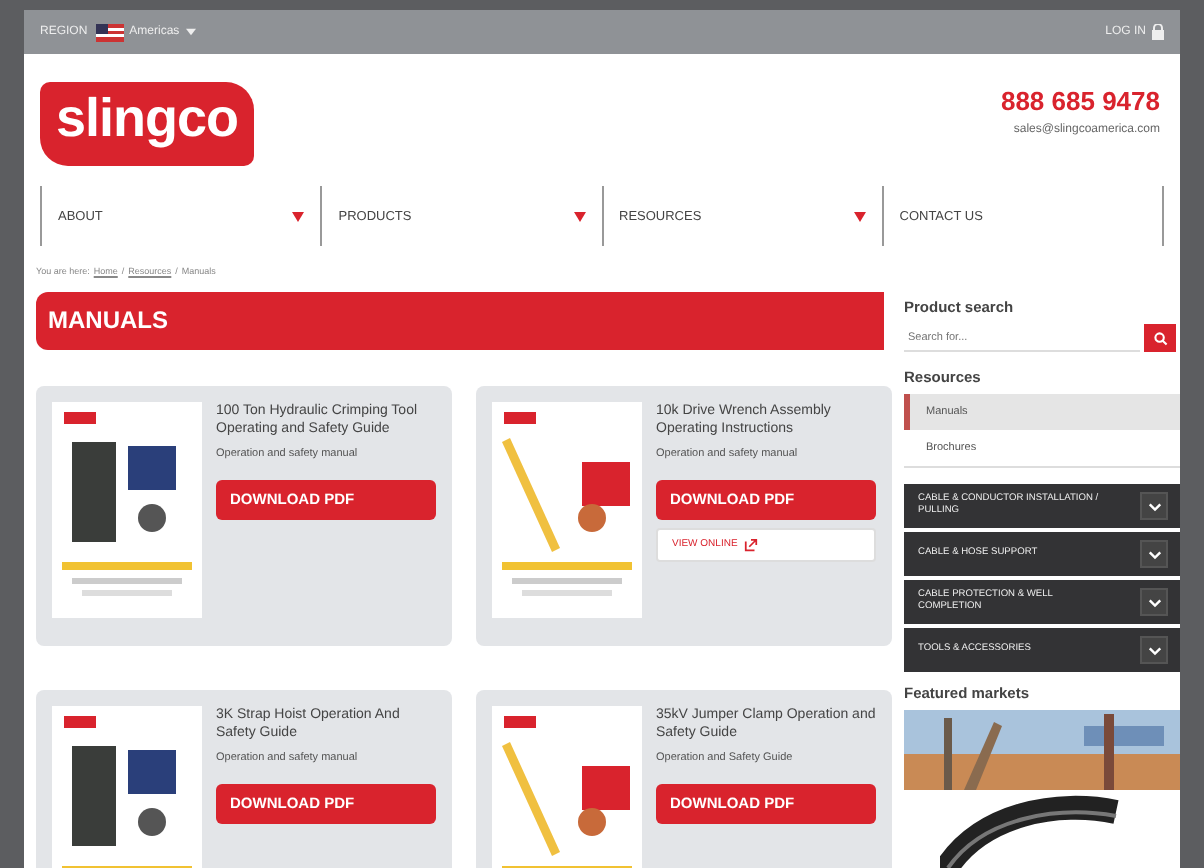  I want to click on caret-icon, so click(190, 32).